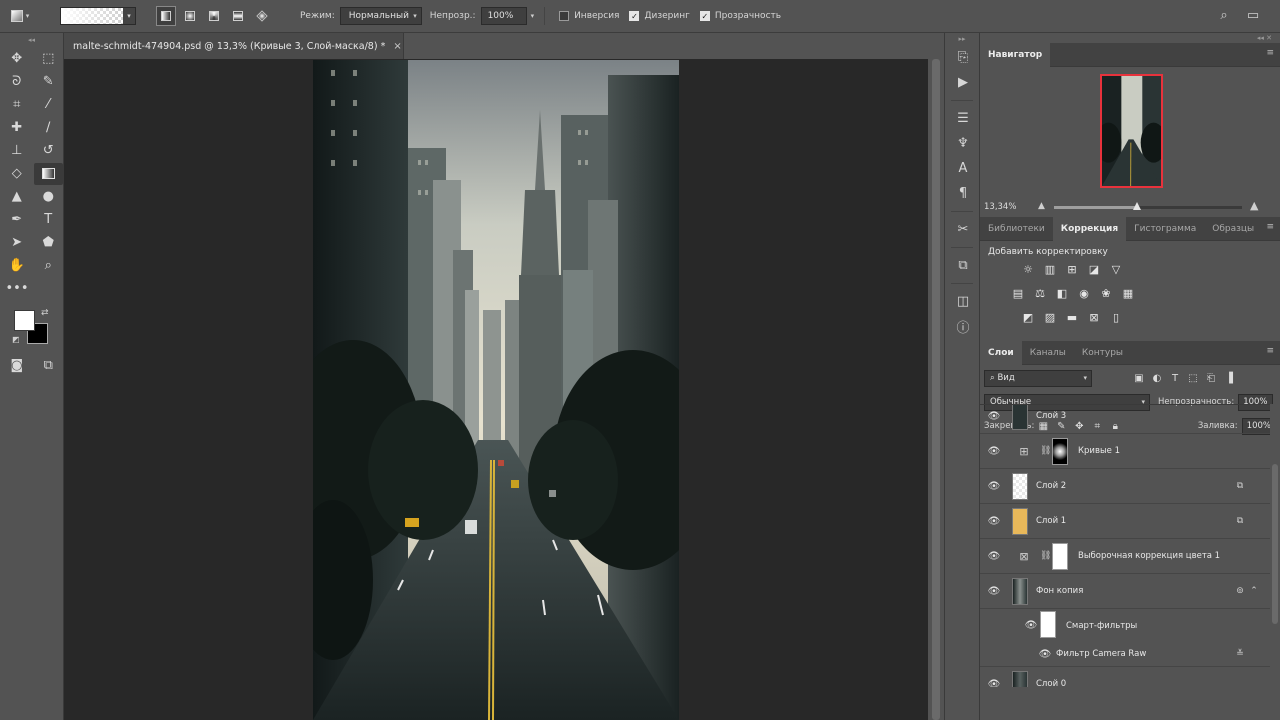 This screenshot has width=1280, height=720. I want to click on layer-comps-icon: ◫, so click(963, 301).